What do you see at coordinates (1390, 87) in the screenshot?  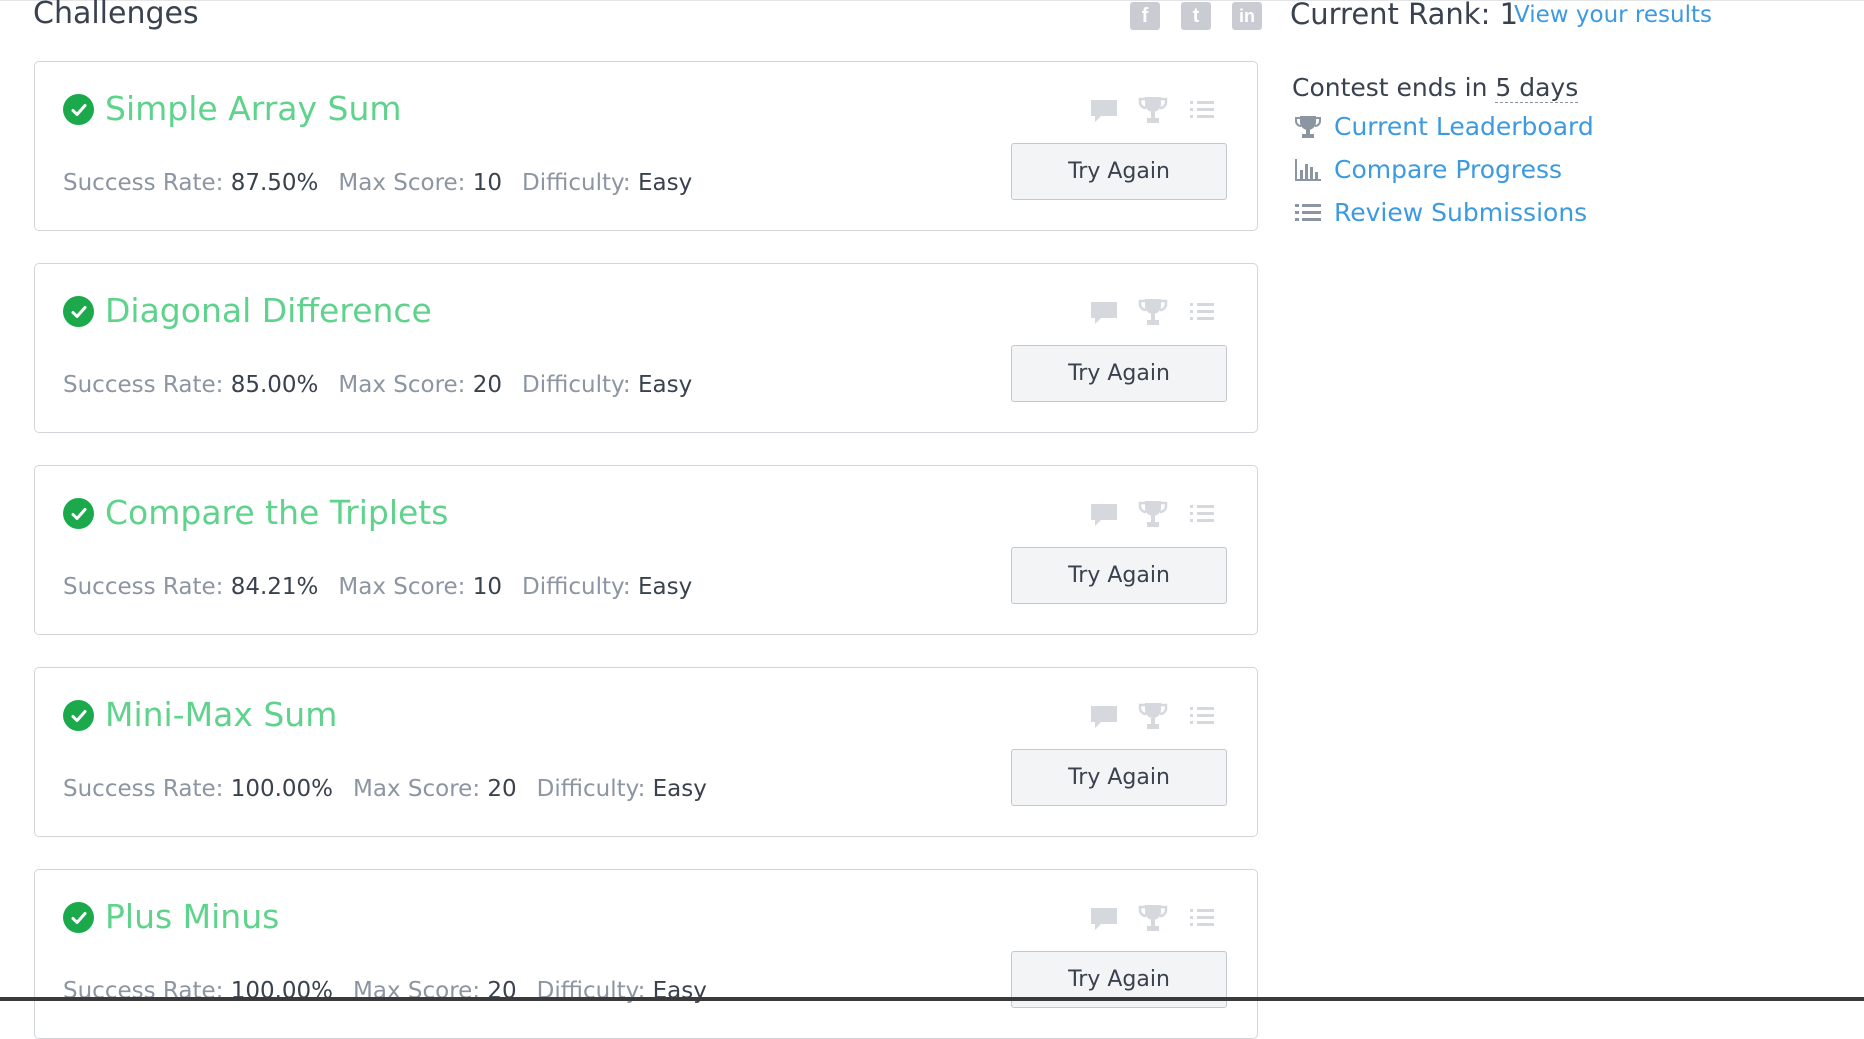 I see `contest-prefix: Contest ends in` at bounding box center [1390, 87].